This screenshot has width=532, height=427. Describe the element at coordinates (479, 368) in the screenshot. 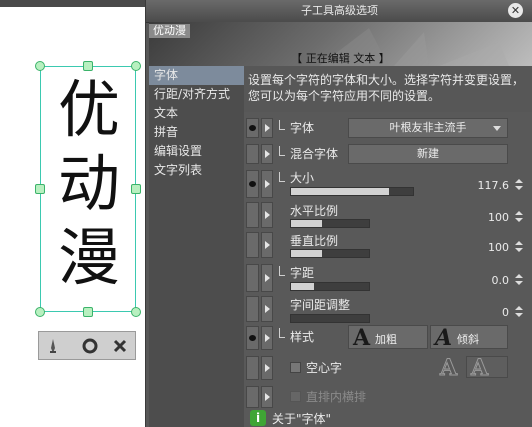

I see `hollow-style-a-icon: A` at that location.